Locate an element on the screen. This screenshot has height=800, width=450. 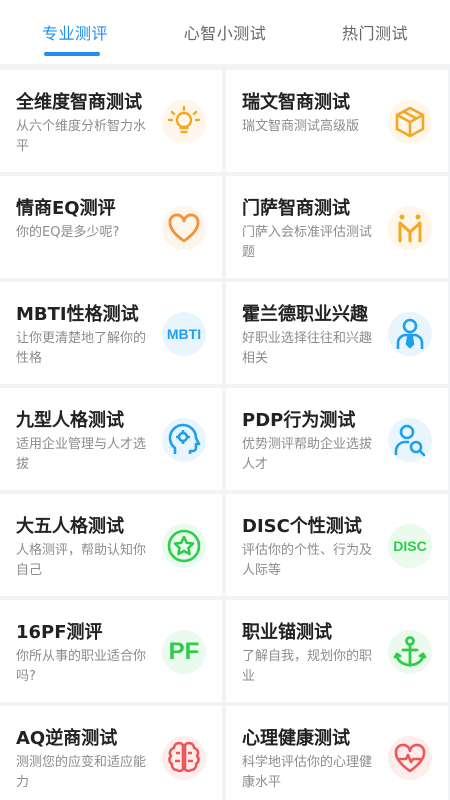
heart-pulse-icon is located at coordinates (410, 758).